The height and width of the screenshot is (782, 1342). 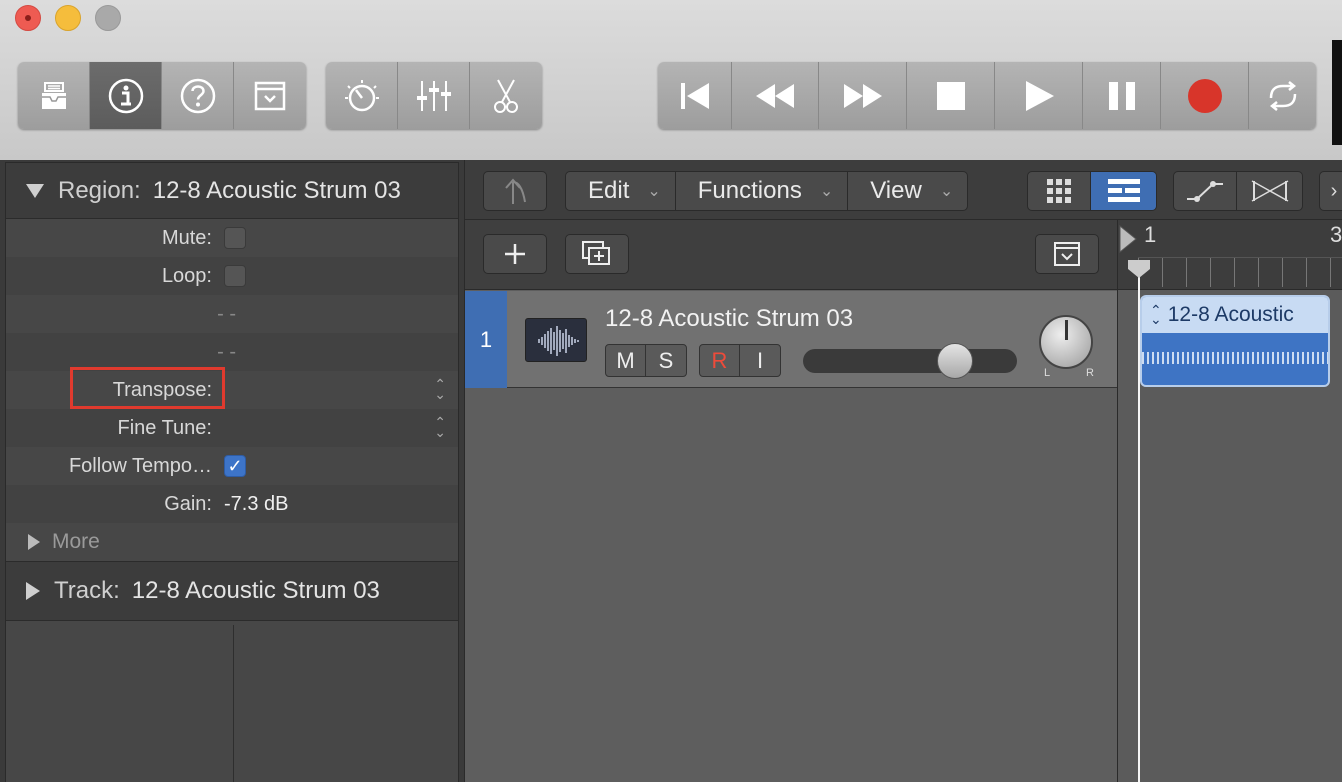 I want to click on gain-value: -7.3 dB, so click(x=256, y=504).